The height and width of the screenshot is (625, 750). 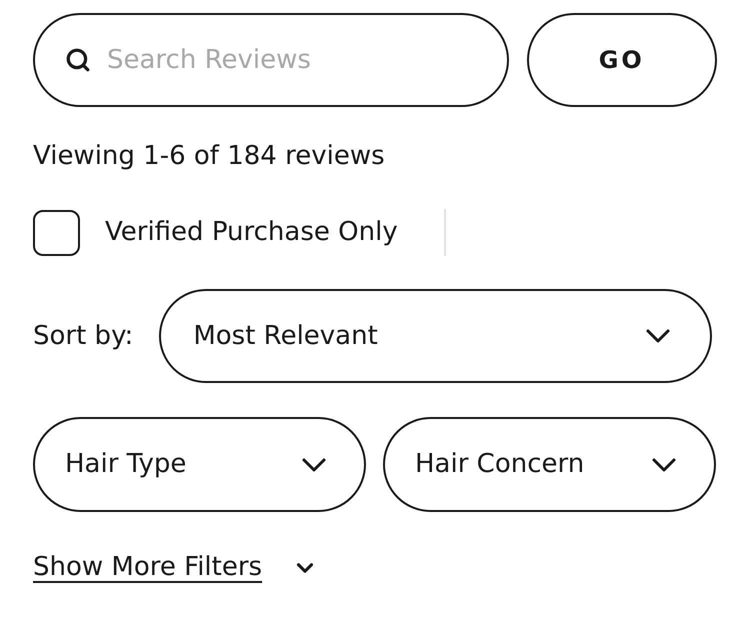 I want to click on go-button: GO, so click(x=621, y=60).